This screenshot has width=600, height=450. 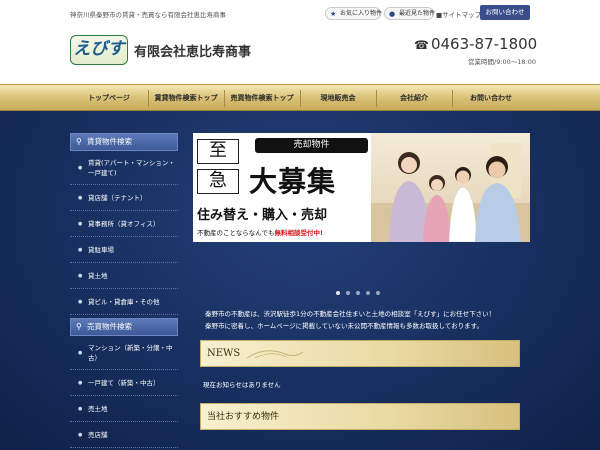 I want to click on sidebar-item-rent-other: ● 貸ビル・貸倉庫・その他, so click(x=124, y=302).